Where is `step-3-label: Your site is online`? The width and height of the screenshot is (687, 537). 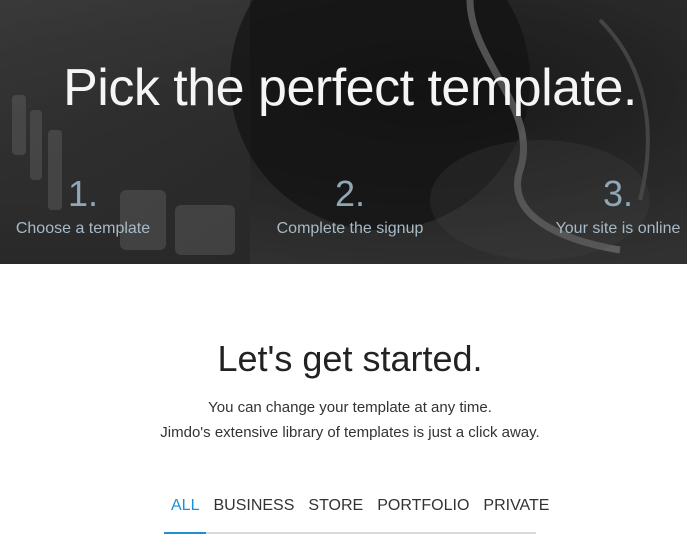
step-3-label: Your site is online is located at coordinates (618, 228).